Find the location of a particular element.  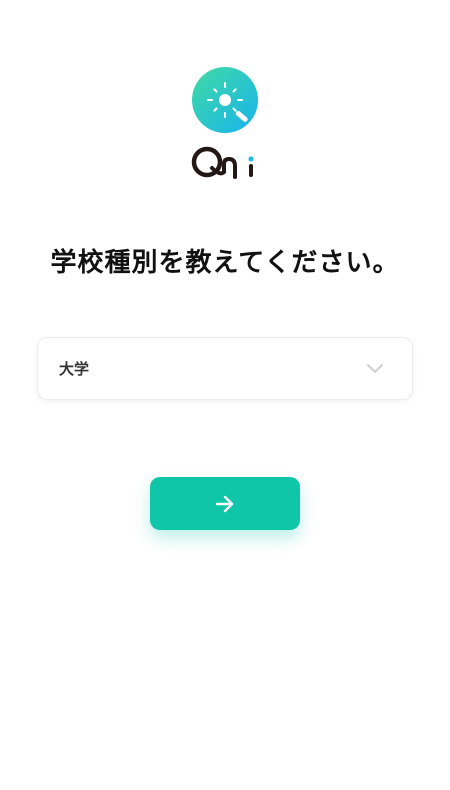

question-title: 学校種別を教えてください。 is located at coordinates (225, 263).